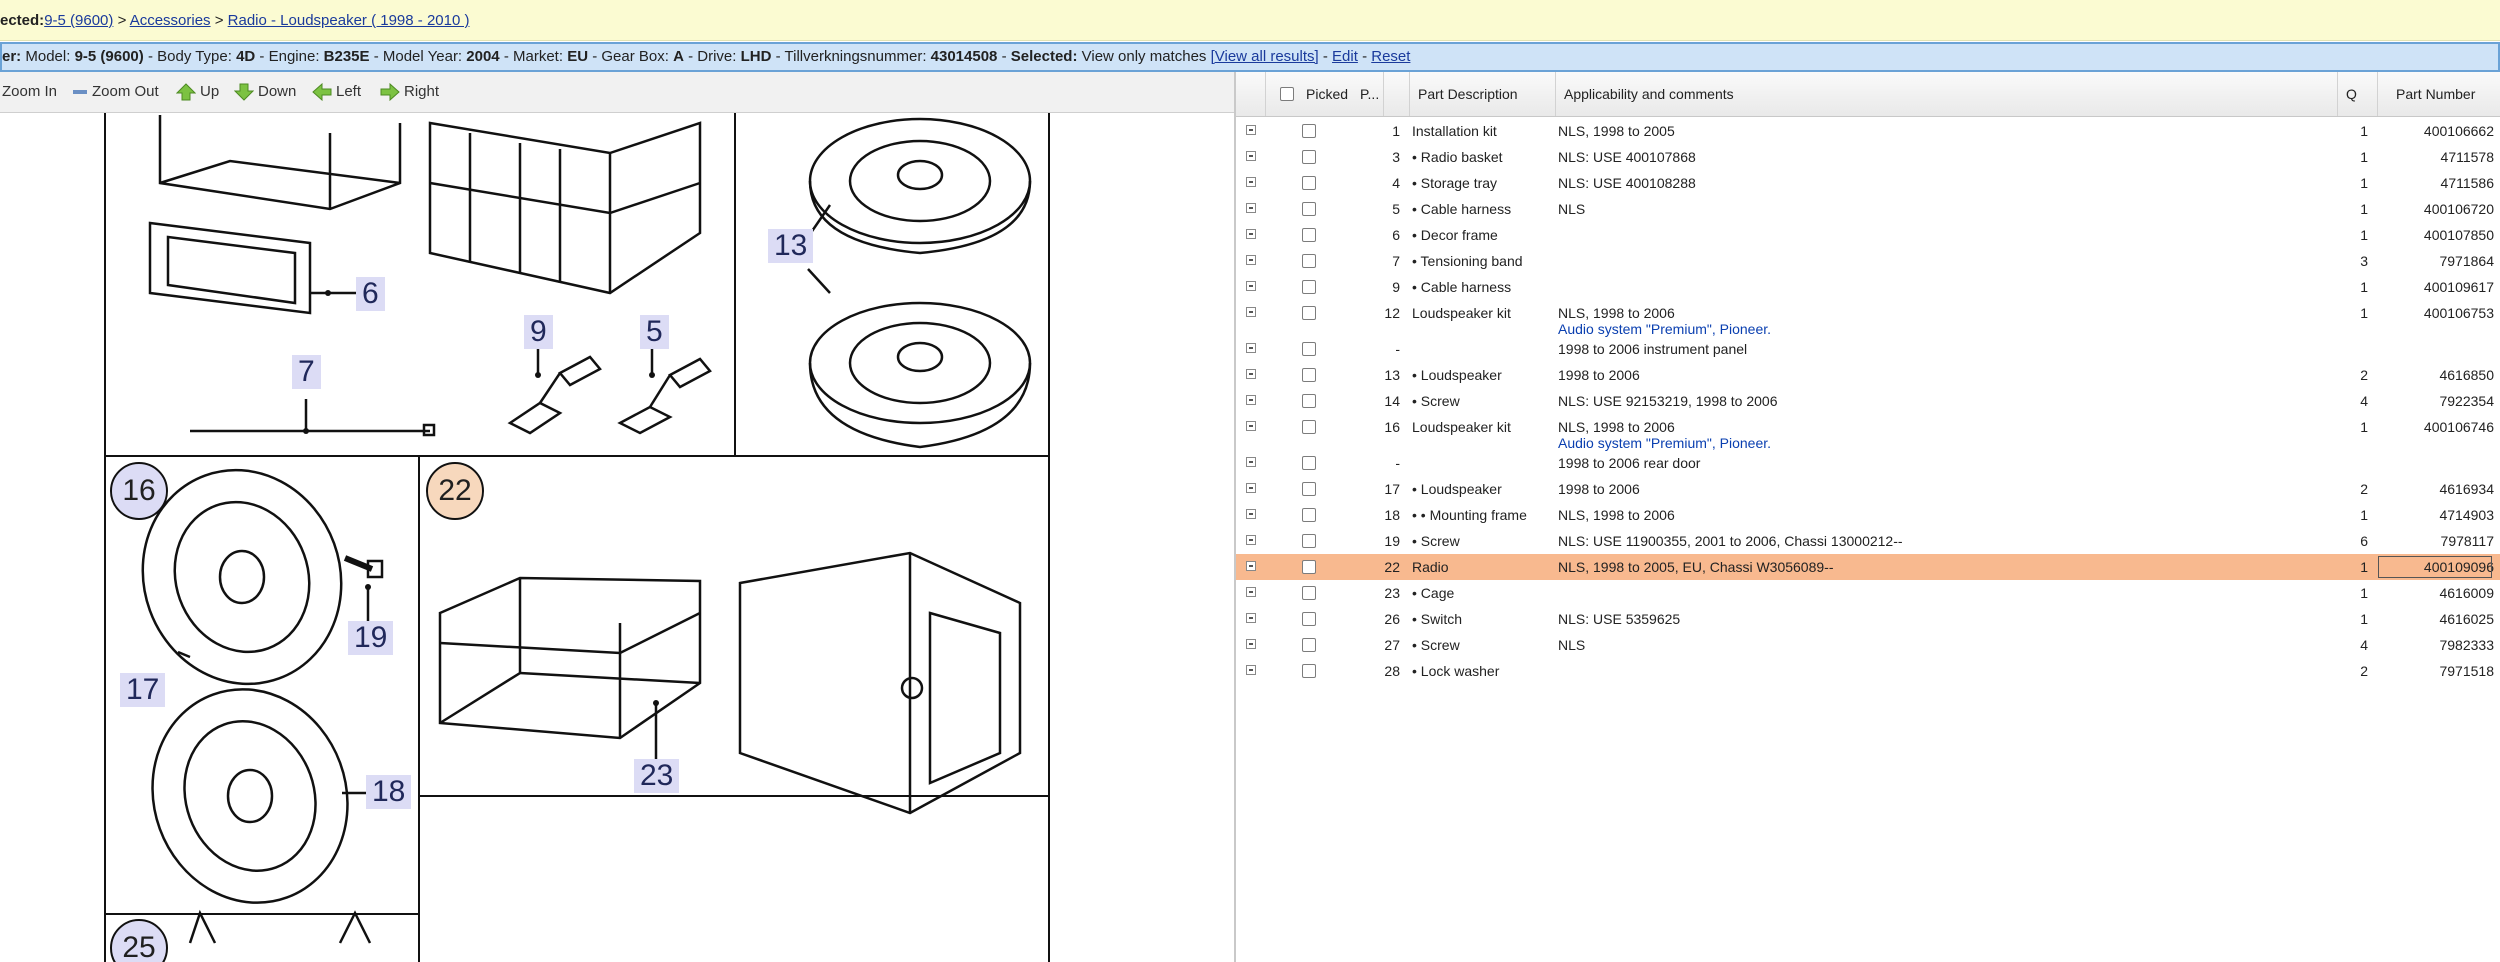  I want to click on cell-applicability: NLS: USE 92153219, 1998 to 2006, so click(1668, 401).